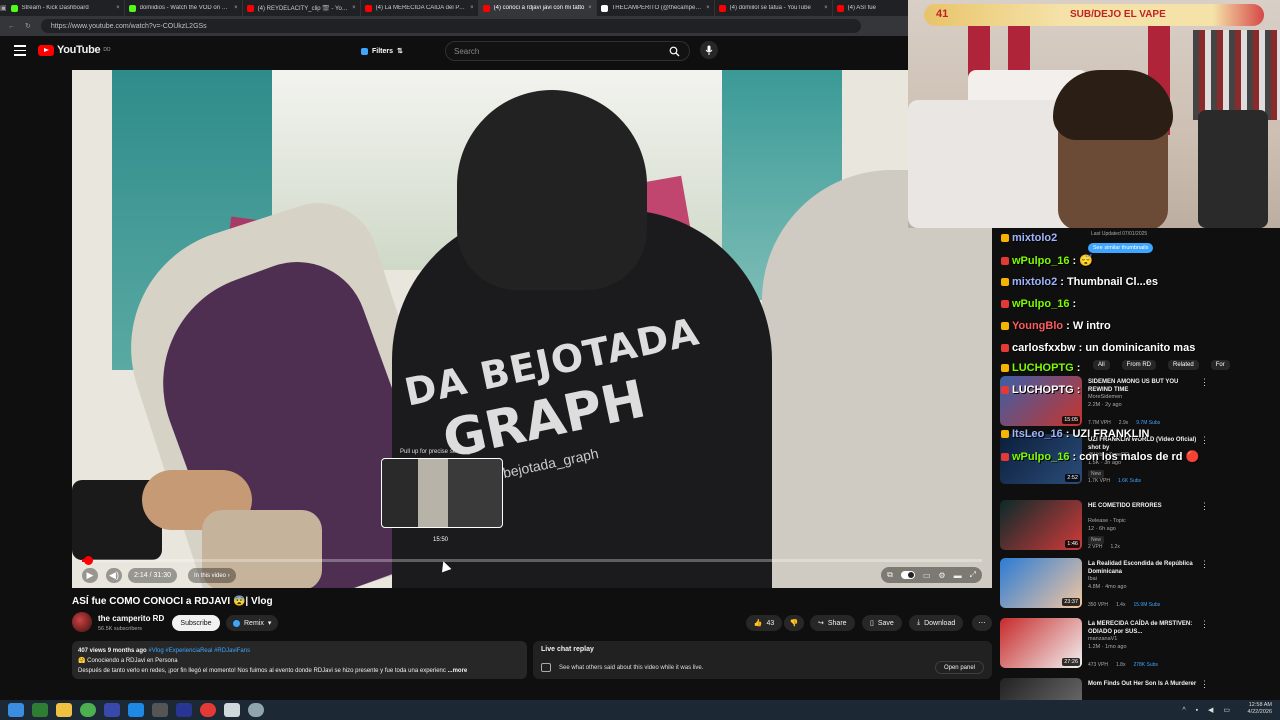 This screenshot has width=1280, height=720. What do you see at coordinates (1037, 326) in the screenshot?
I see `chat-username: YoungBlo` at bounding box center [1037, 326].